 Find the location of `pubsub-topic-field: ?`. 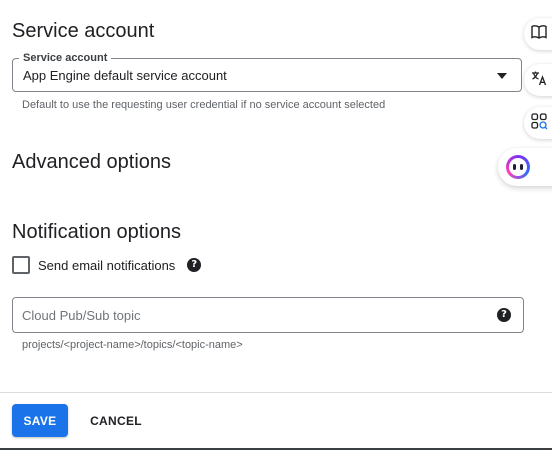

pubsub-topic-field: ? is located at coordinates (268, 315).